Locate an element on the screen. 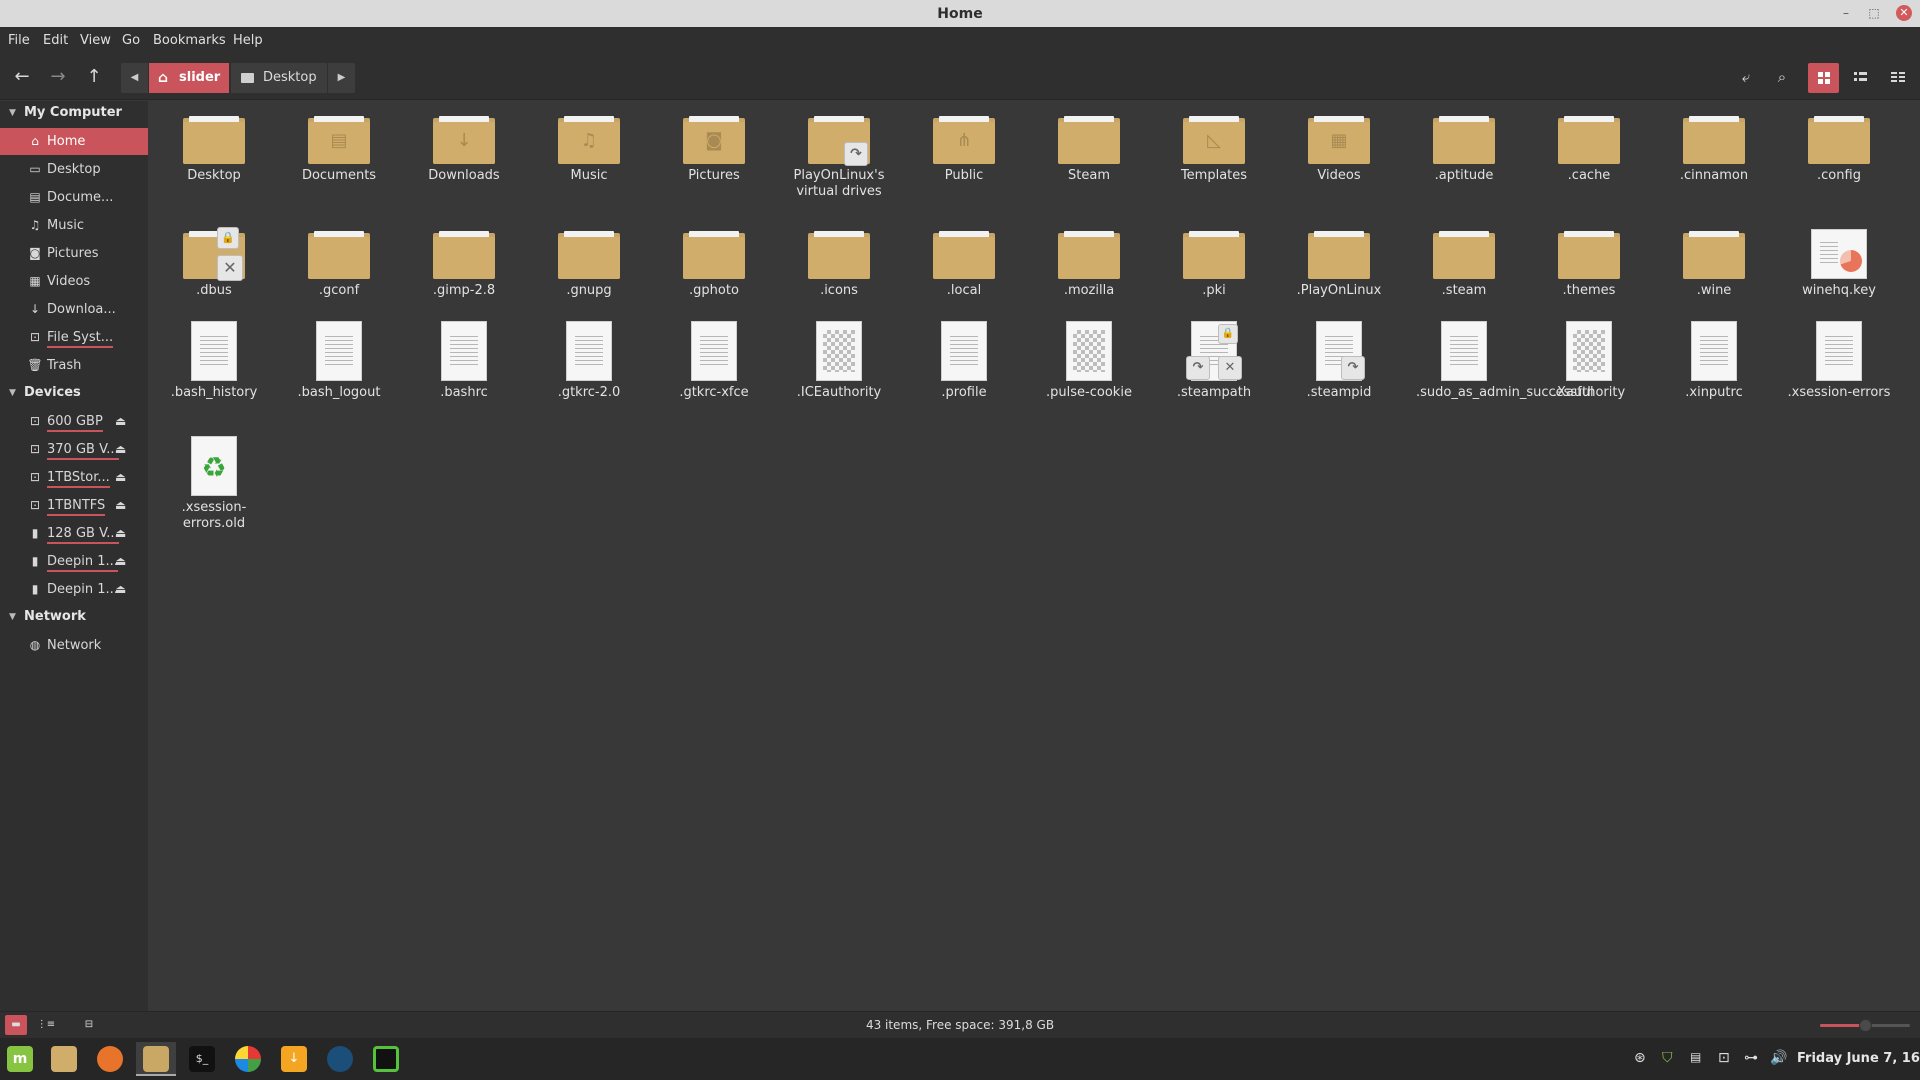 The width and height of the screenshot is (1920, 1080). file-item: ◺ Templates is located at coordinates (1214, 150).